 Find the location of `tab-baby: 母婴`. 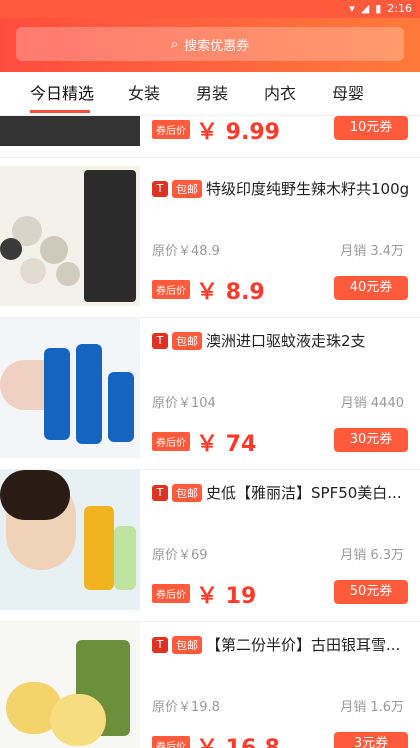

tab-baby: 母婴 is located at coordinates (348, 94).